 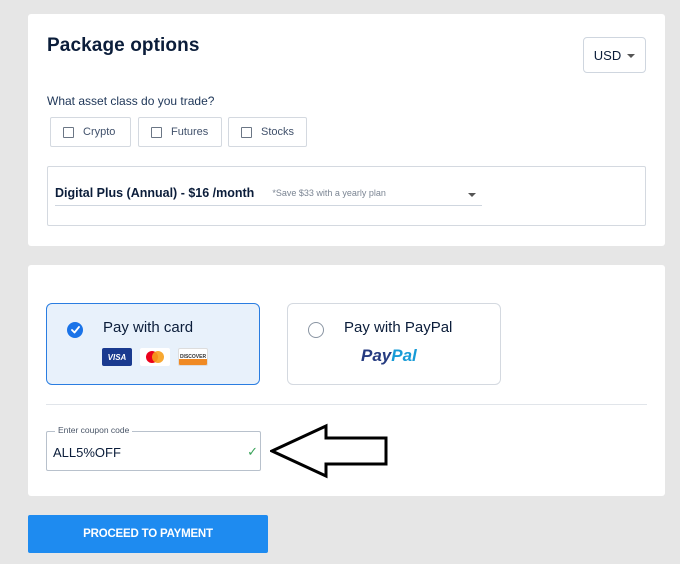 I want to click on plan-selected-value: Digital Plus (Annual) - $16 /month, so click(x=155, y=193).